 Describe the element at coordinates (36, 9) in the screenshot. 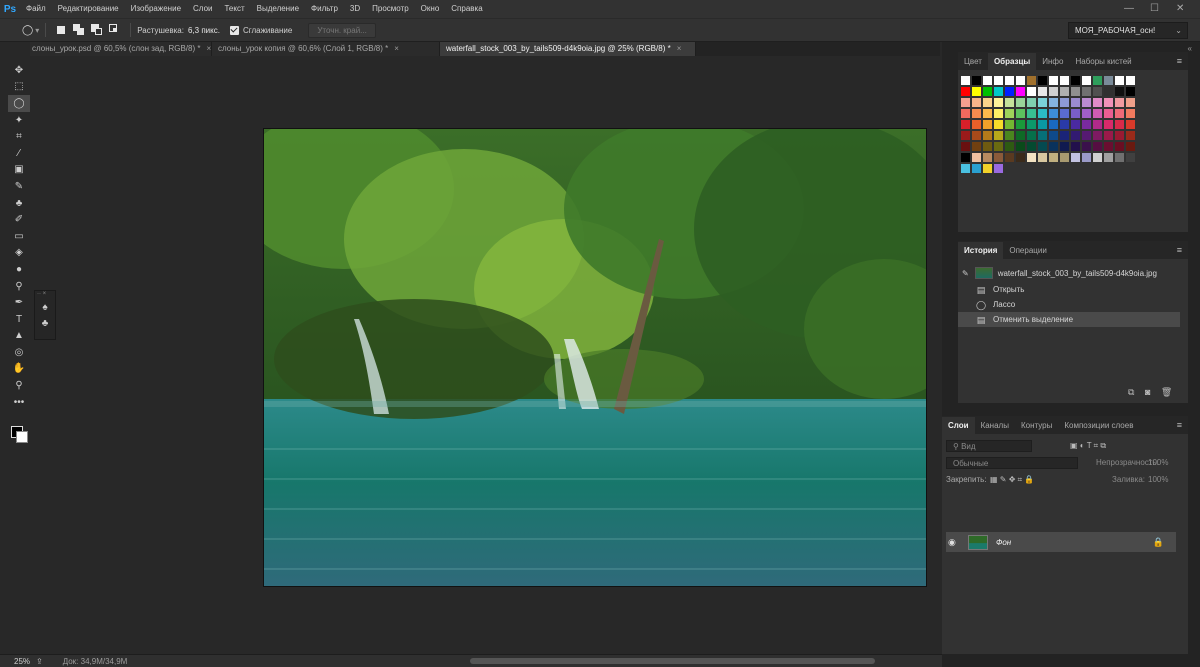

I see `menu-item-0: Файл` at that location.